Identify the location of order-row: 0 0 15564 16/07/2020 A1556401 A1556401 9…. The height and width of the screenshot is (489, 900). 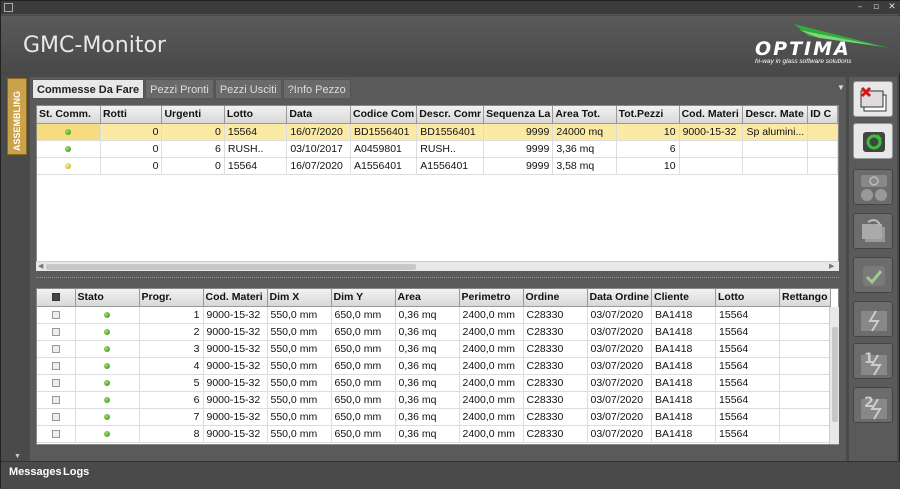
(437, 166).